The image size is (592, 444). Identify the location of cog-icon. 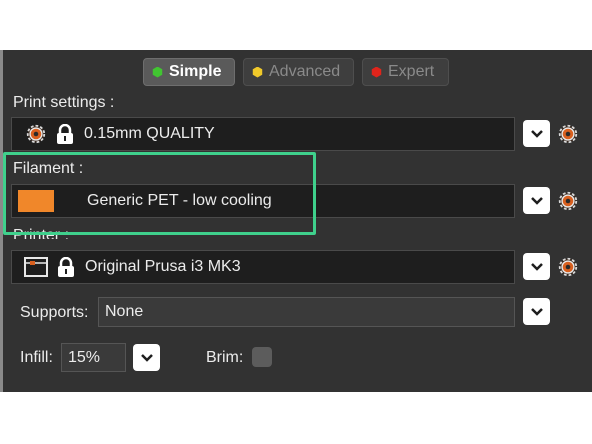
(36, 134).